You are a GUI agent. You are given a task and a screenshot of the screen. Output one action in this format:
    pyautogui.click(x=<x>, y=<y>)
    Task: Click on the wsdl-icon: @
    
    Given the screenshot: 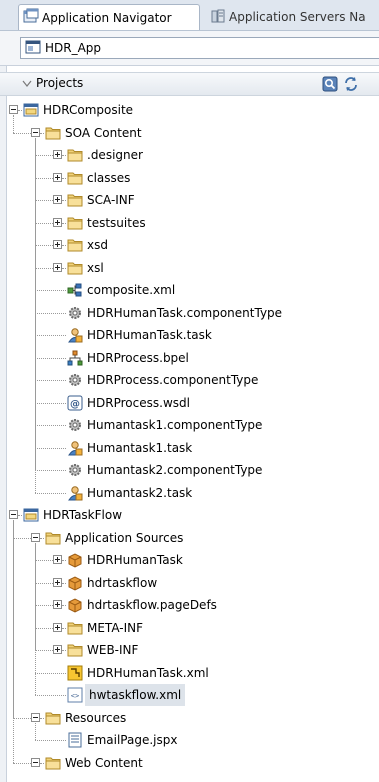 What is the action you would take?
    pyautogui.click(x=75, y=403)
    